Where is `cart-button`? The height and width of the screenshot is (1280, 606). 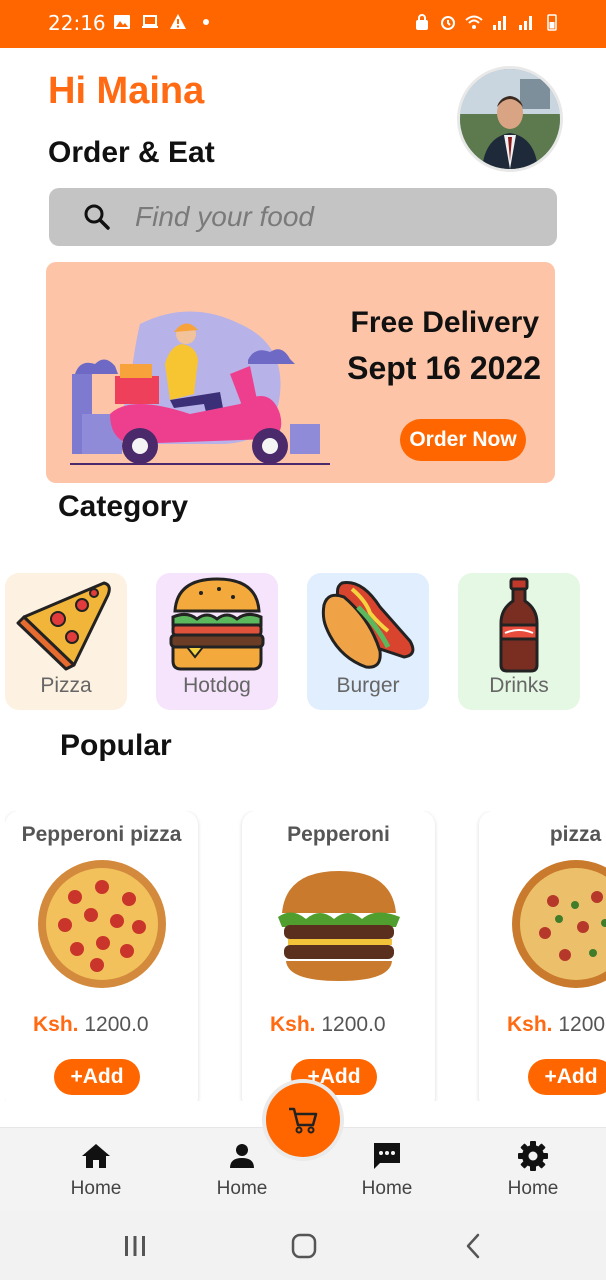 cart-button is located at coordinates (303, 1120).